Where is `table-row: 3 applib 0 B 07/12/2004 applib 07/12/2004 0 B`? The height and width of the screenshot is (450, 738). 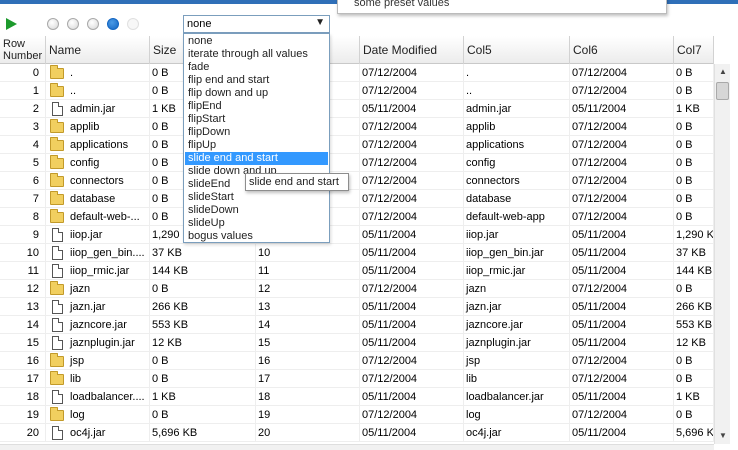
table-row: 3 applib 0 B 07/12/2004 applib 07/12/2004 0 B is located at coordinates (357, 127).